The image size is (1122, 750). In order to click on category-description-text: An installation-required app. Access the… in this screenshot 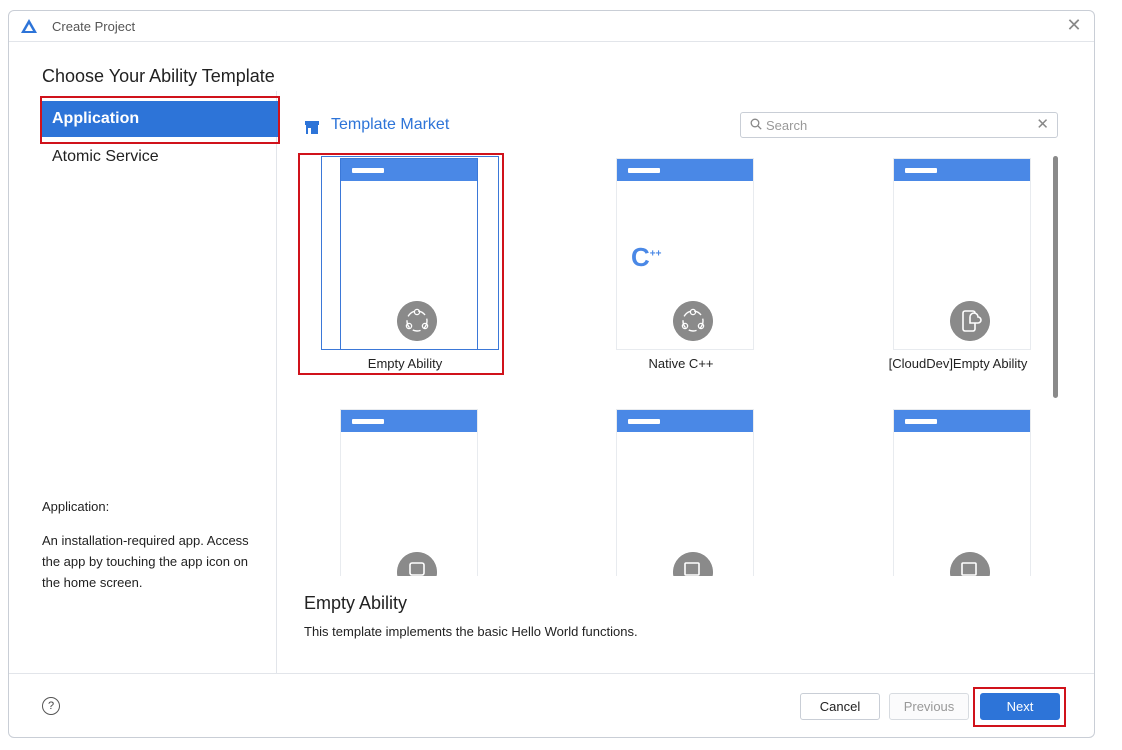, I will do `click(145, 561)`.